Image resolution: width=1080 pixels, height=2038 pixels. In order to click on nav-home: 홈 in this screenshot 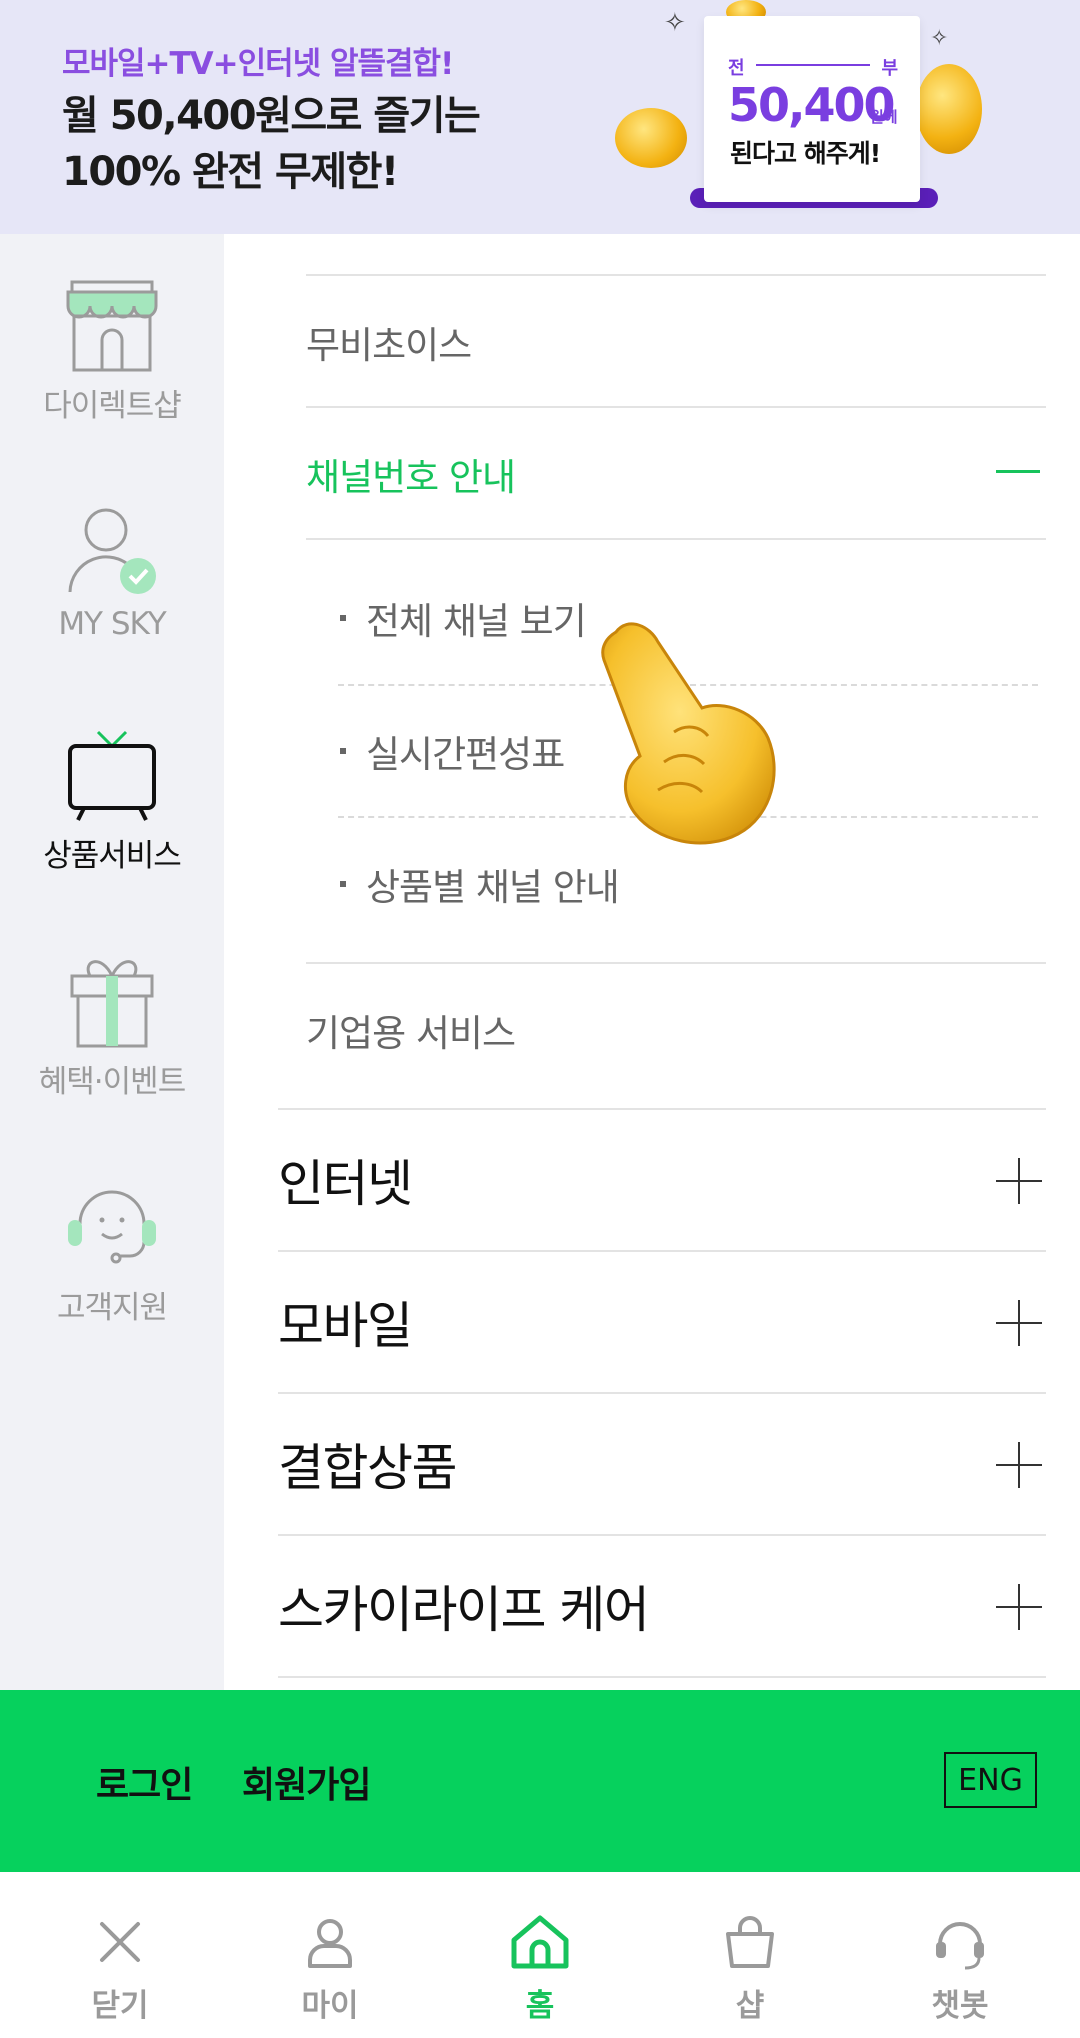, I will do `click(540, 1969)`.